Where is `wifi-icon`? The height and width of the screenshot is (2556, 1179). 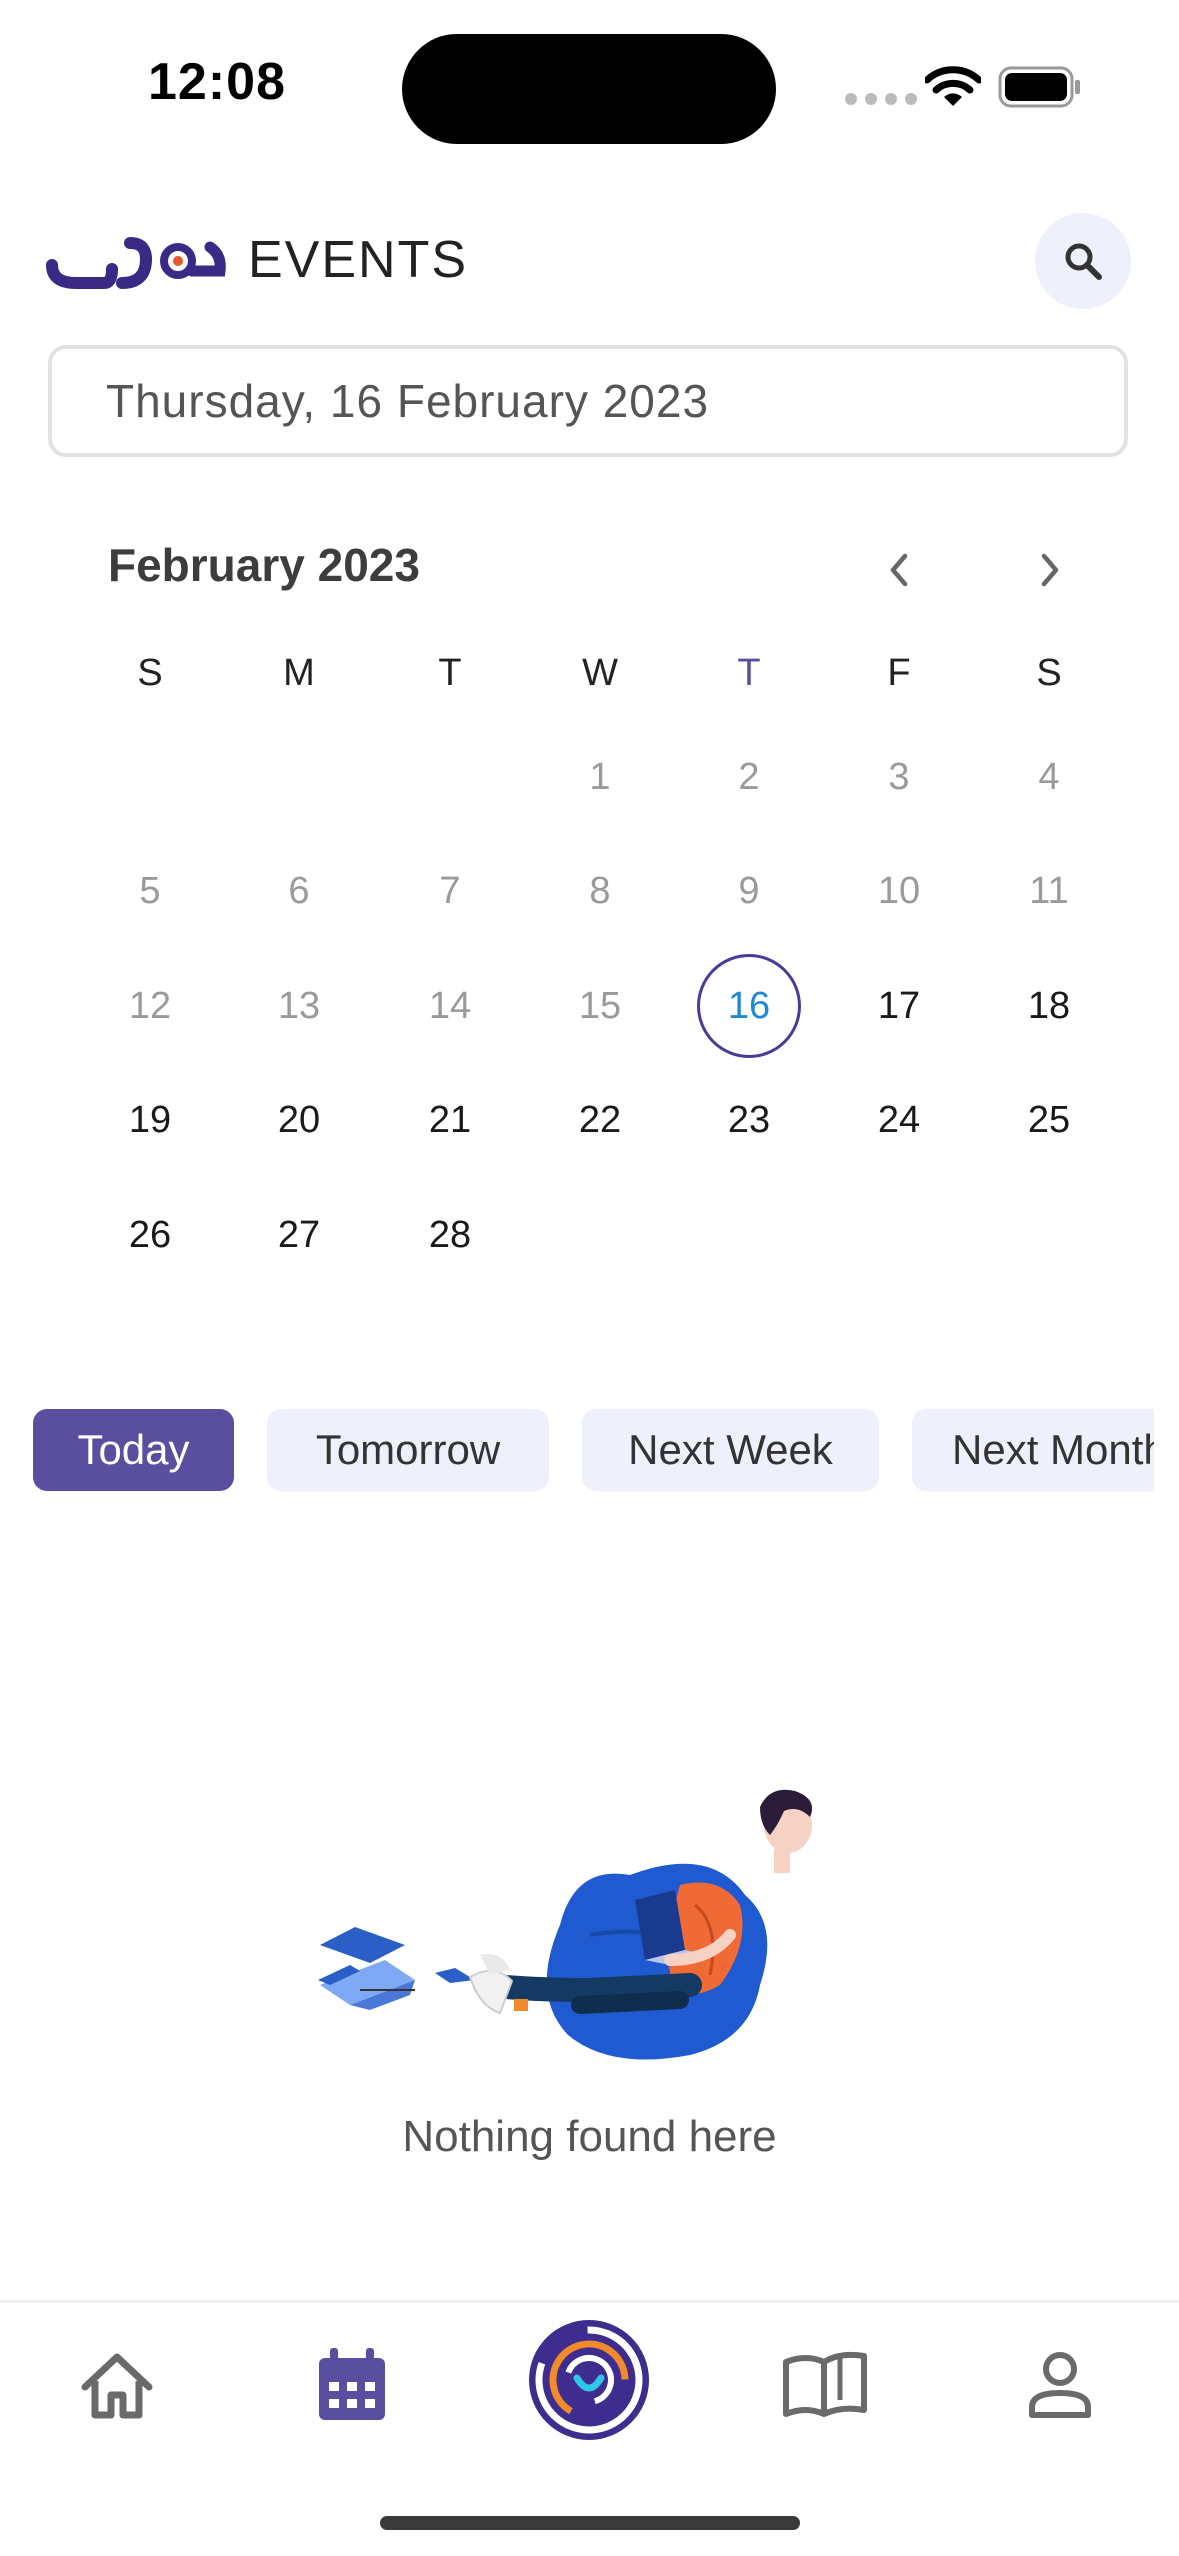
wifi-icon is located at coordinates (953, 86).